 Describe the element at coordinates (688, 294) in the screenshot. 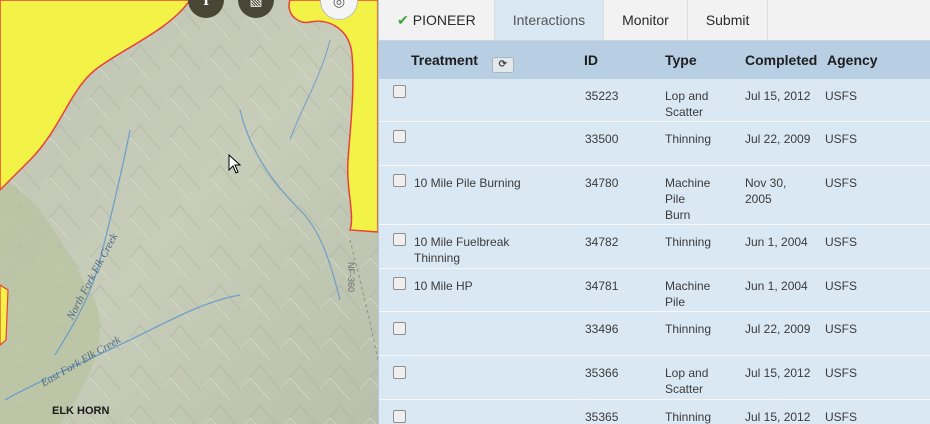

I see `cell-type: Machine Pile` at that location.